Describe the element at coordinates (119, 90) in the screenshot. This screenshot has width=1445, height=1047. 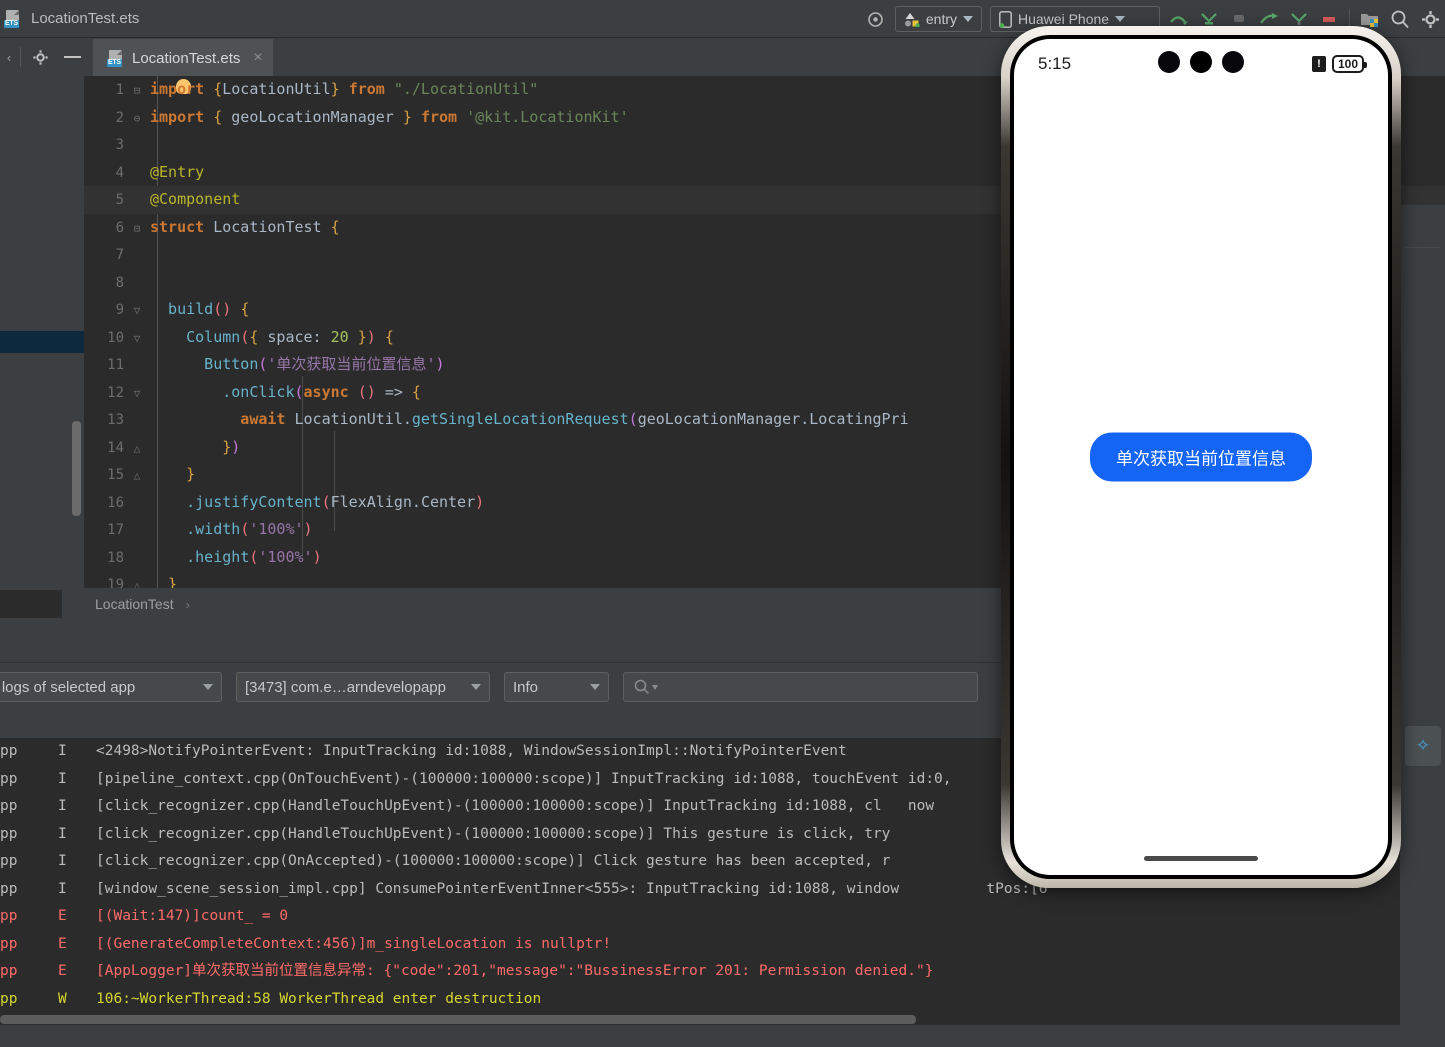
I see `line-number: 1` at that location.